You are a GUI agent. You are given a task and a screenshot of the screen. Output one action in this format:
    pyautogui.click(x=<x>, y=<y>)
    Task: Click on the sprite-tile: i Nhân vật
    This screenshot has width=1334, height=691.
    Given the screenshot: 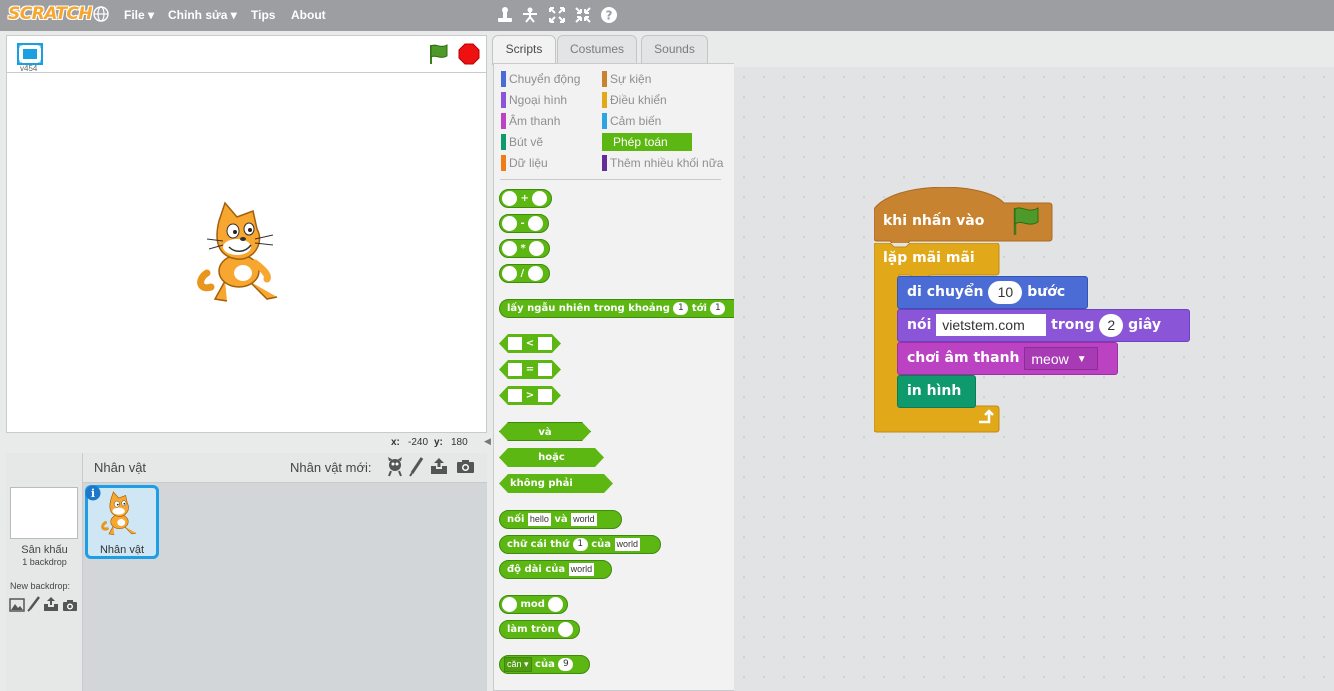 What is the action you would take?
    pyautogui.click(x=122, y=522)
    